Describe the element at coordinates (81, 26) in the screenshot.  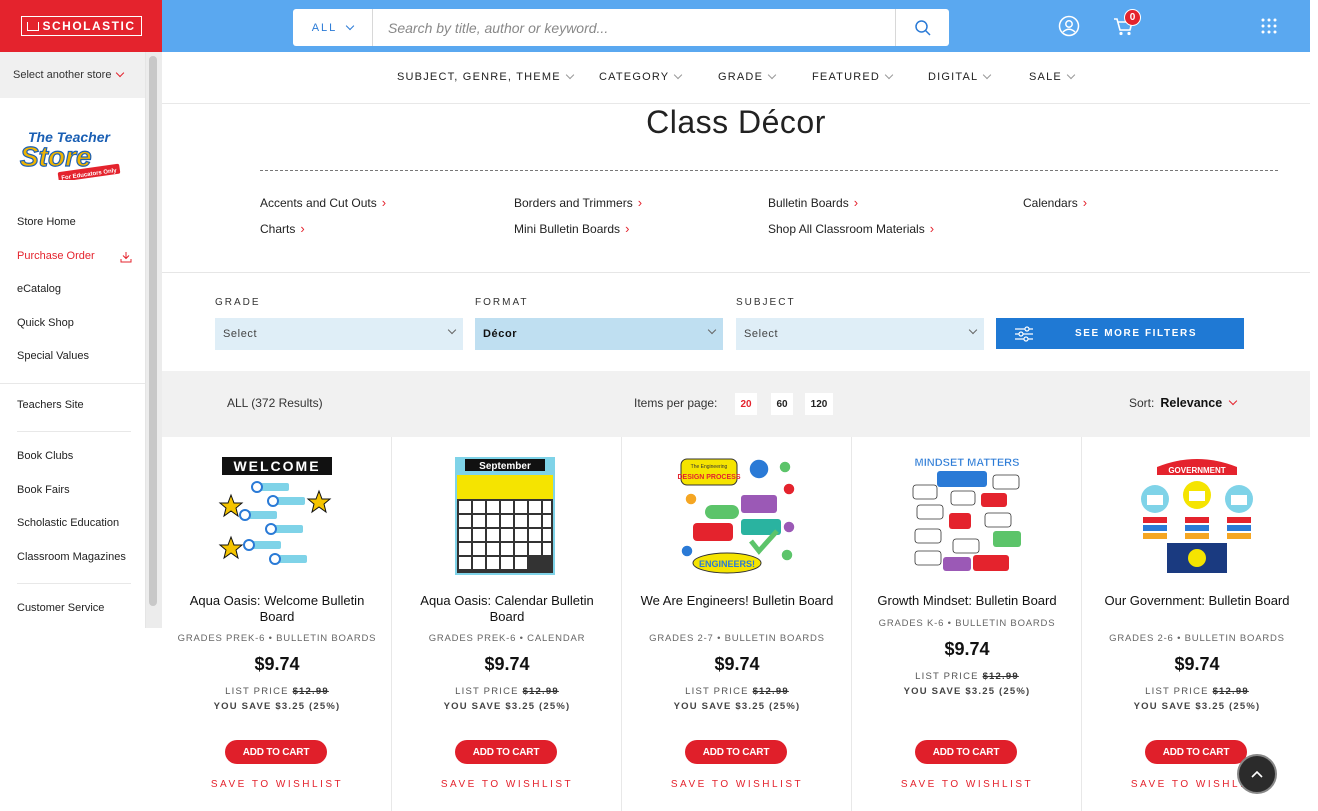
I see `scholastic-logo: SCHOLASTIC` at that location.